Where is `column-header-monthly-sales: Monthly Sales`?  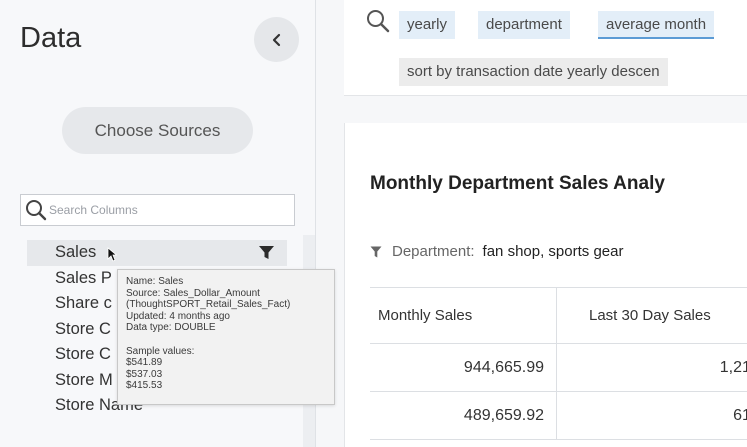
column-header-monthly-sales: Monthly Sales is located at coordinates (463, 315).